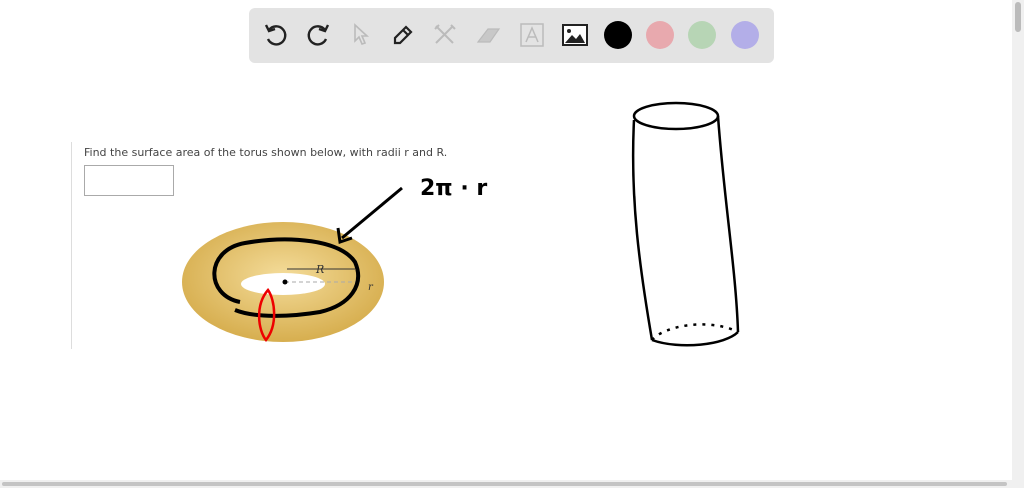 The width and height of the screenshot is (1024, 488). I want to click on vertical-scrollbar, so click(1018, 244).